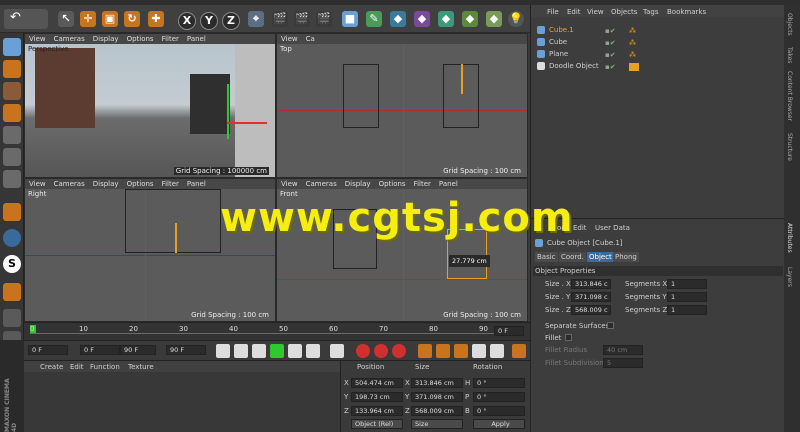  I want to click on undo-button: ↶, so click(26, 19).